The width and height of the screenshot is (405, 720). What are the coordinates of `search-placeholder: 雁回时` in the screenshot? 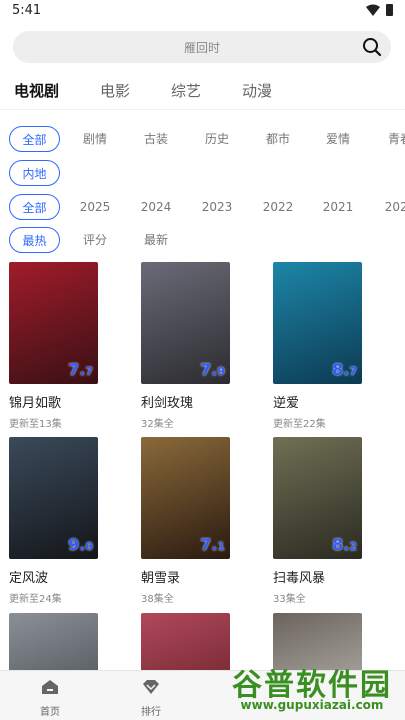 It's located at (202, 47).